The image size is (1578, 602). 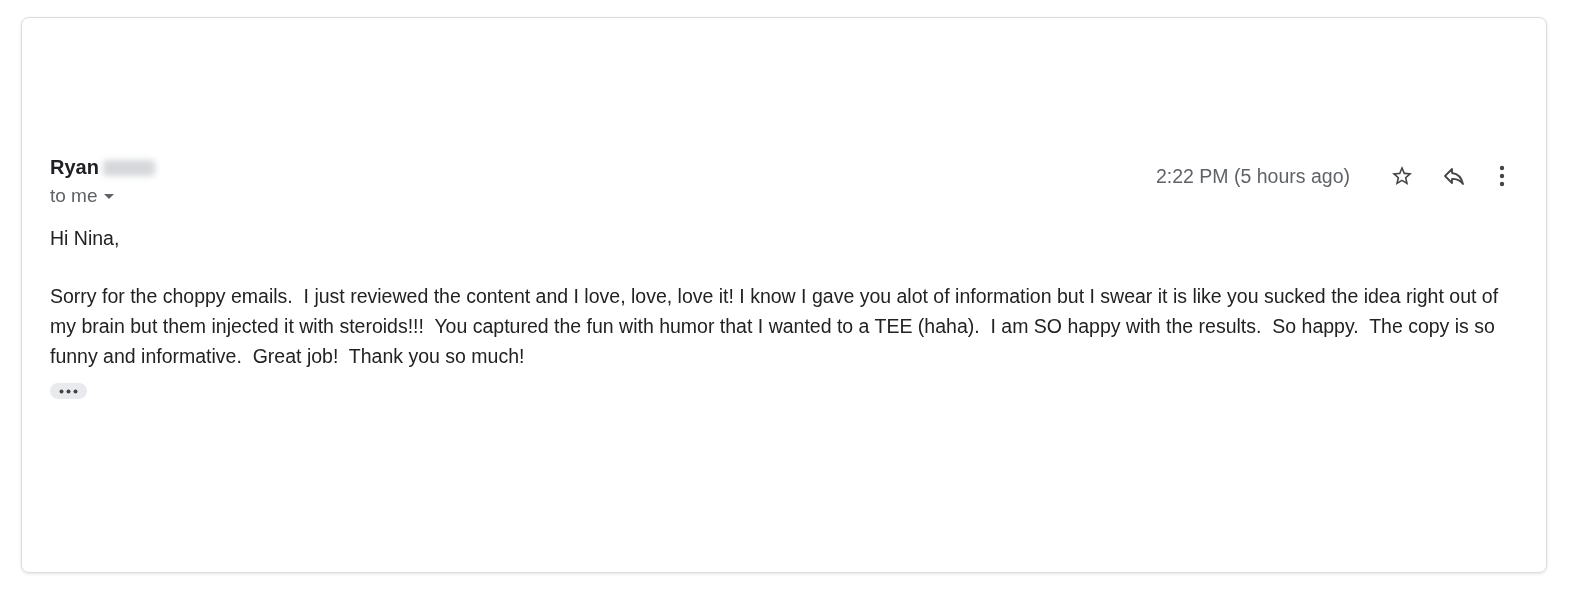 What do you see at coordinates (128, 167) in the screenshot?
I see `blurred-surname` at bounding box center [128, 167].